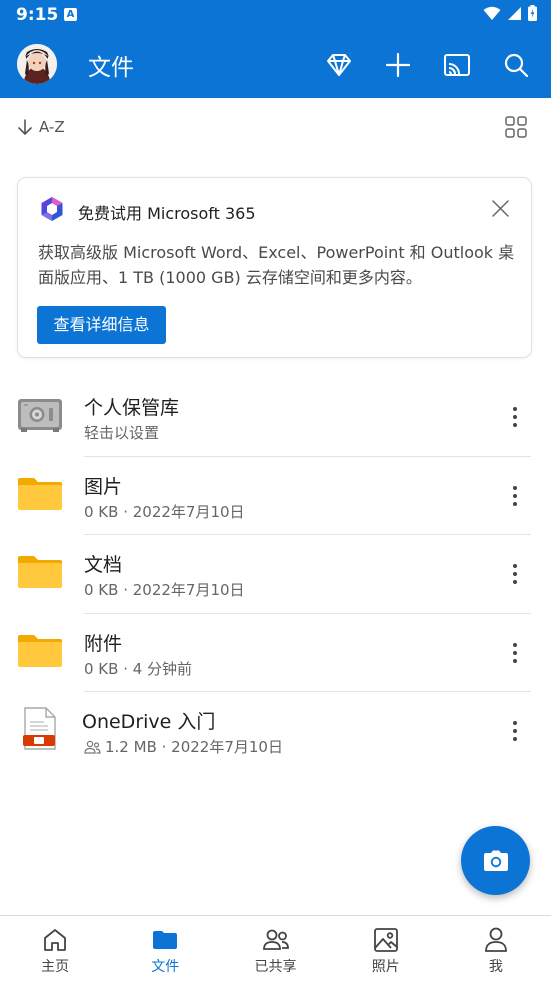 The width and height of the screenshot is (551, 983). What do you see at coordinates (275, 939) in the screenshot?
I see `shared-people-icon` at bounding box center [275, 939].